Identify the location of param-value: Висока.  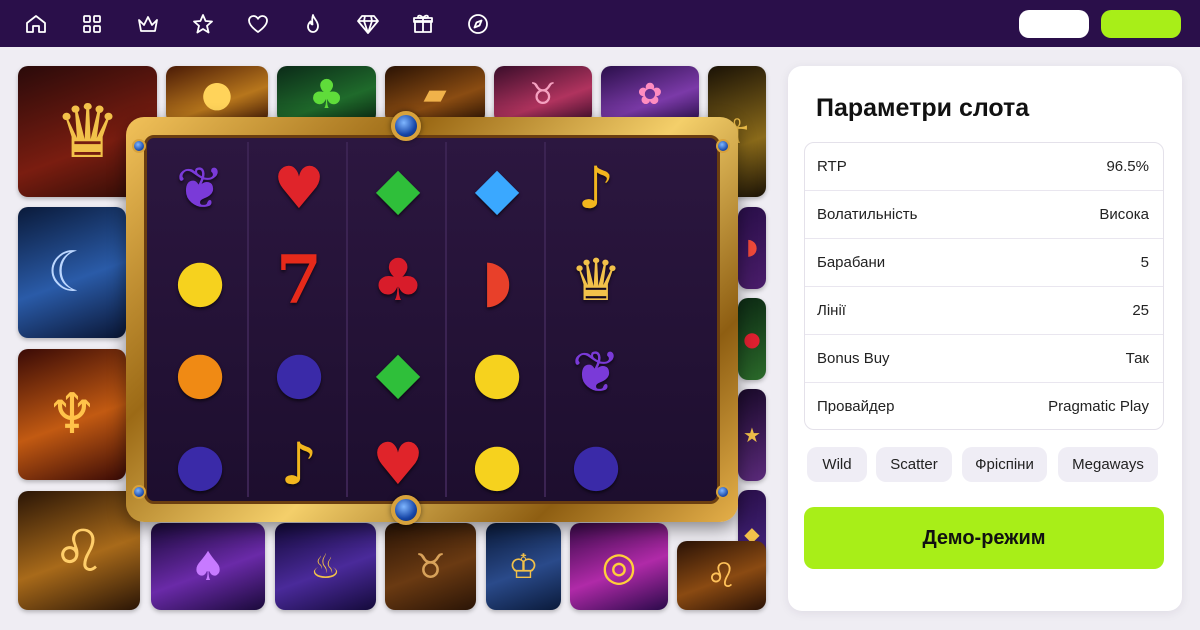
(1124, 214).